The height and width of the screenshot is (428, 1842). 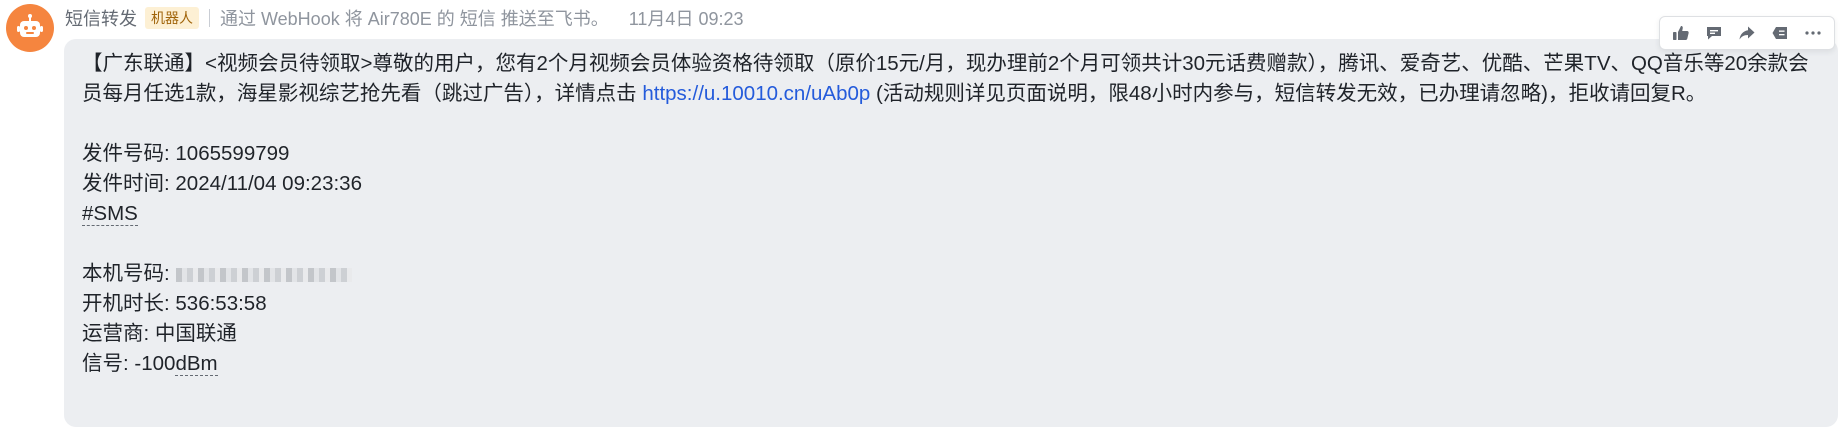 I want to click on sender-name: 短信转发, so click(x=101, y=18).